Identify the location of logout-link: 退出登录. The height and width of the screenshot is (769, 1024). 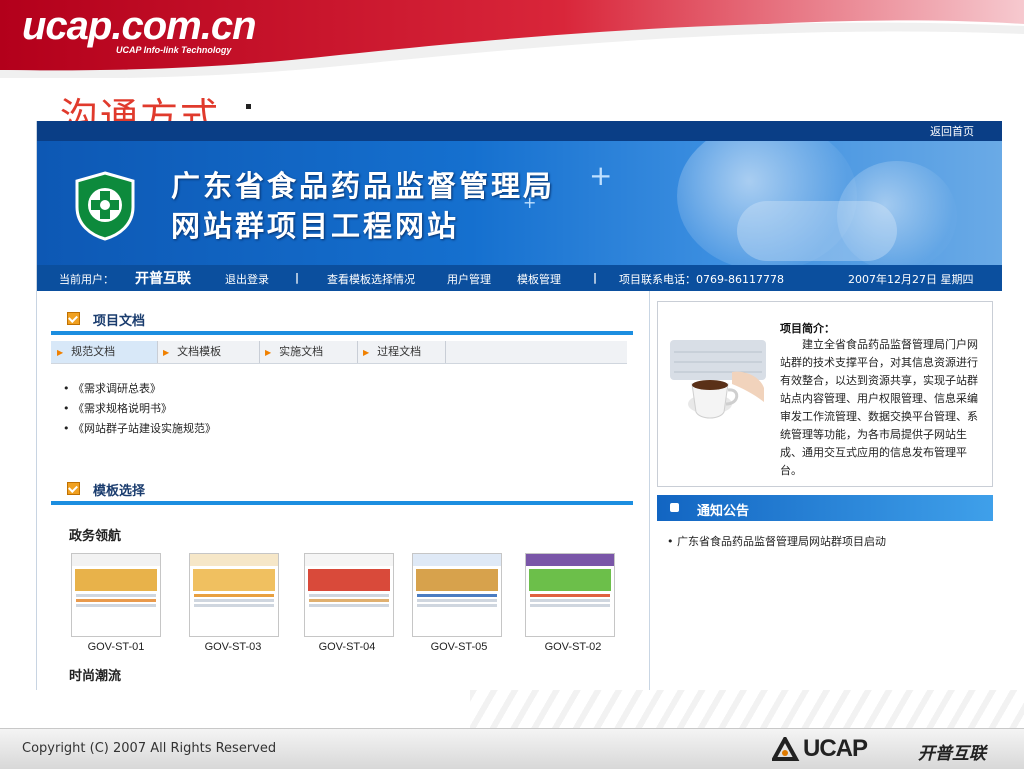
(247, 279).